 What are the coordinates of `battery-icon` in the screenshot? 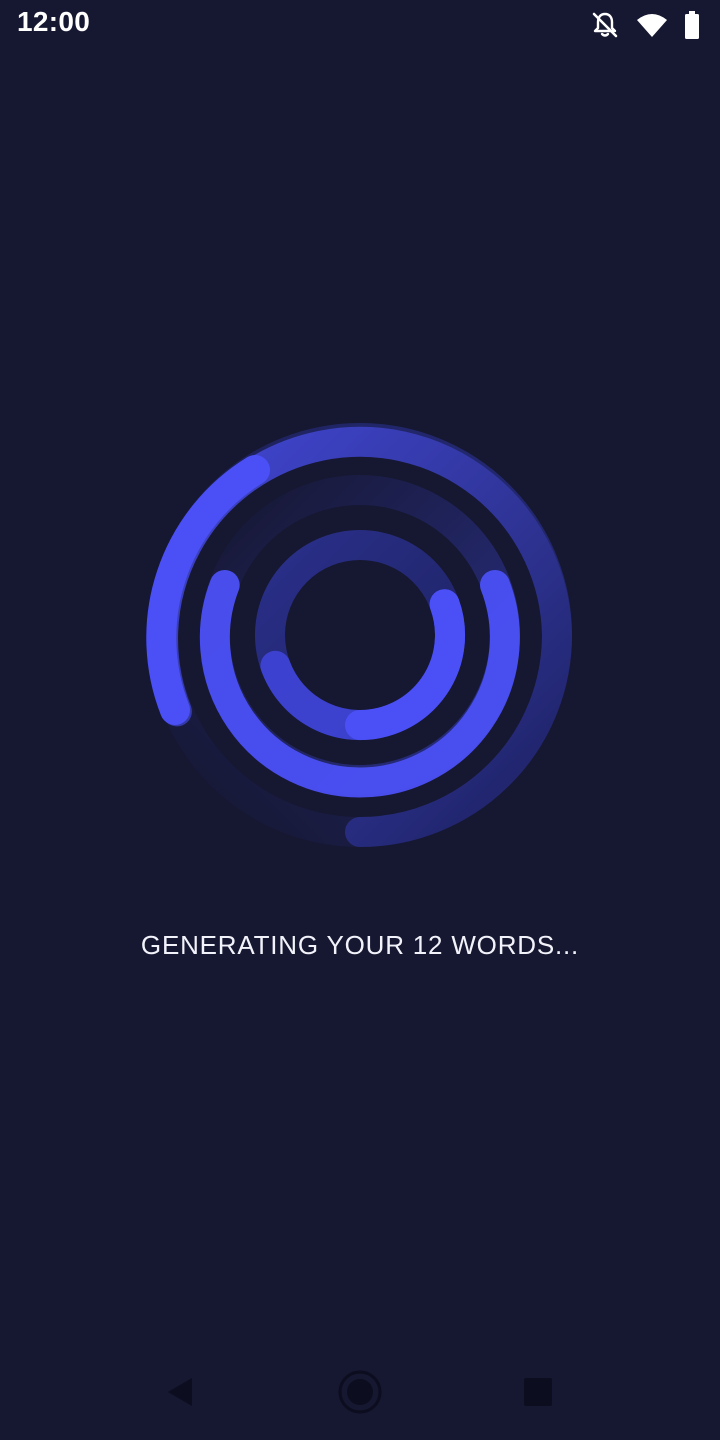 It's located at (692, 25).